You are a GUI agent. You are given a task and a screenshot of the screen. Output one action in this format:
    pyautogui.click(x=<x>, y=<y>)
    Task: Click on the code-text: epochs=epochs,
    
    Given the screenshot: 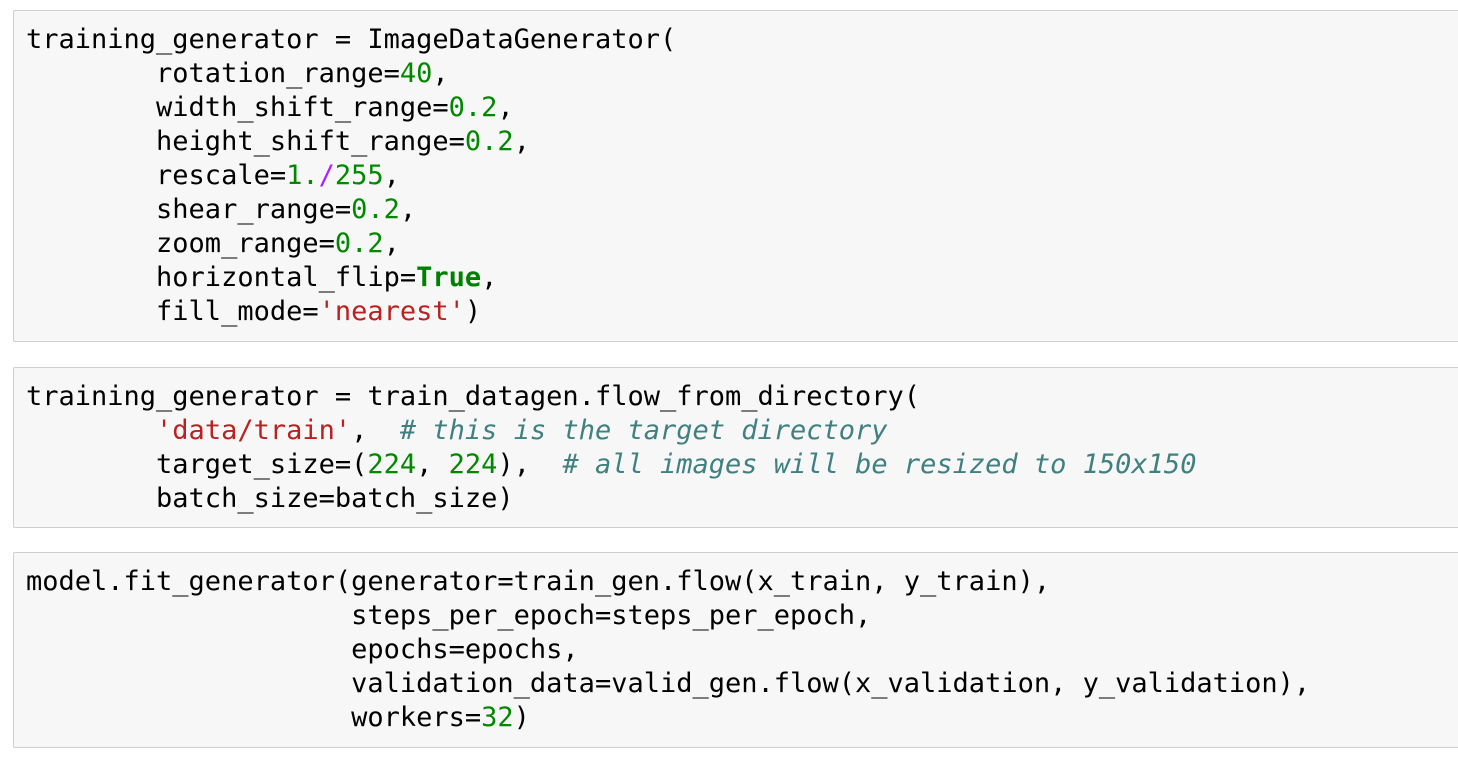 What is the action you would take?
    pyautogui.click(x=302, y=649)
    